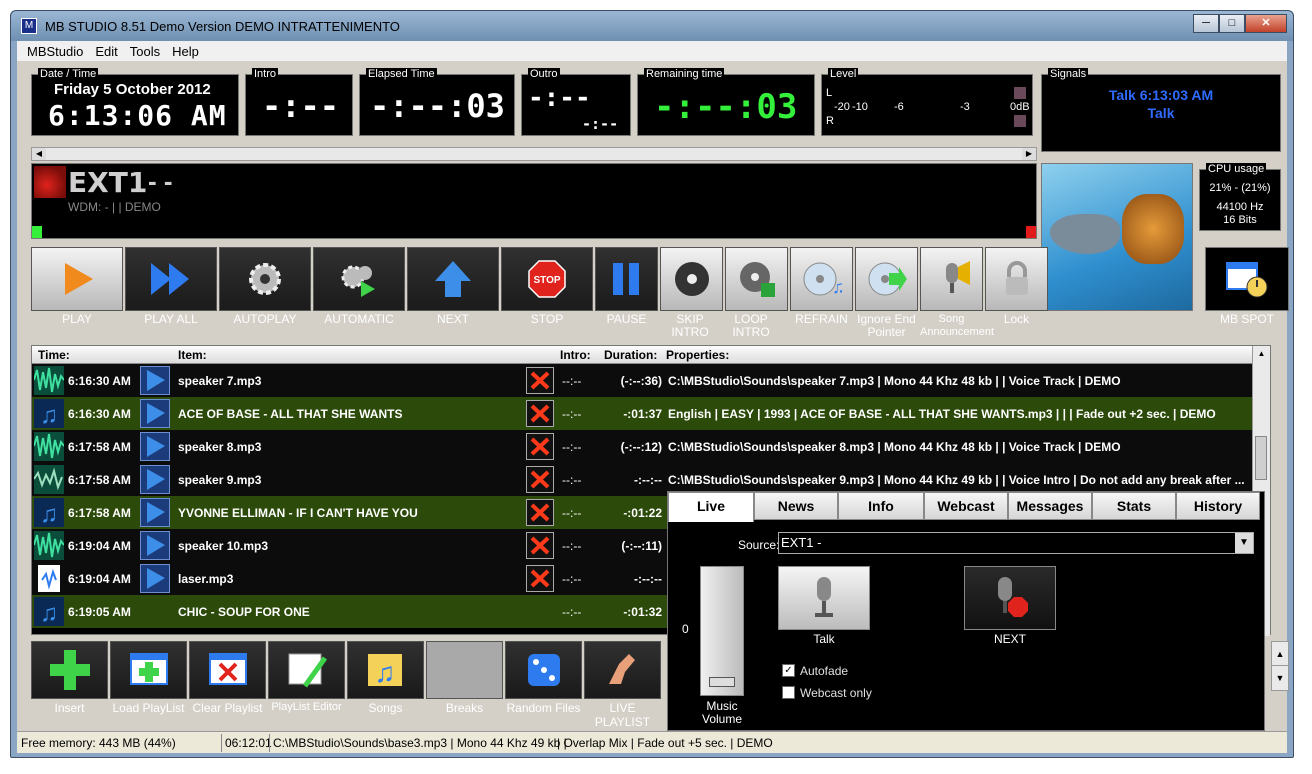 The image size is (1312, 774). Describe the element at coordinates (385, 708) in the screenshot. I see `songs-label: Songs` at that location.